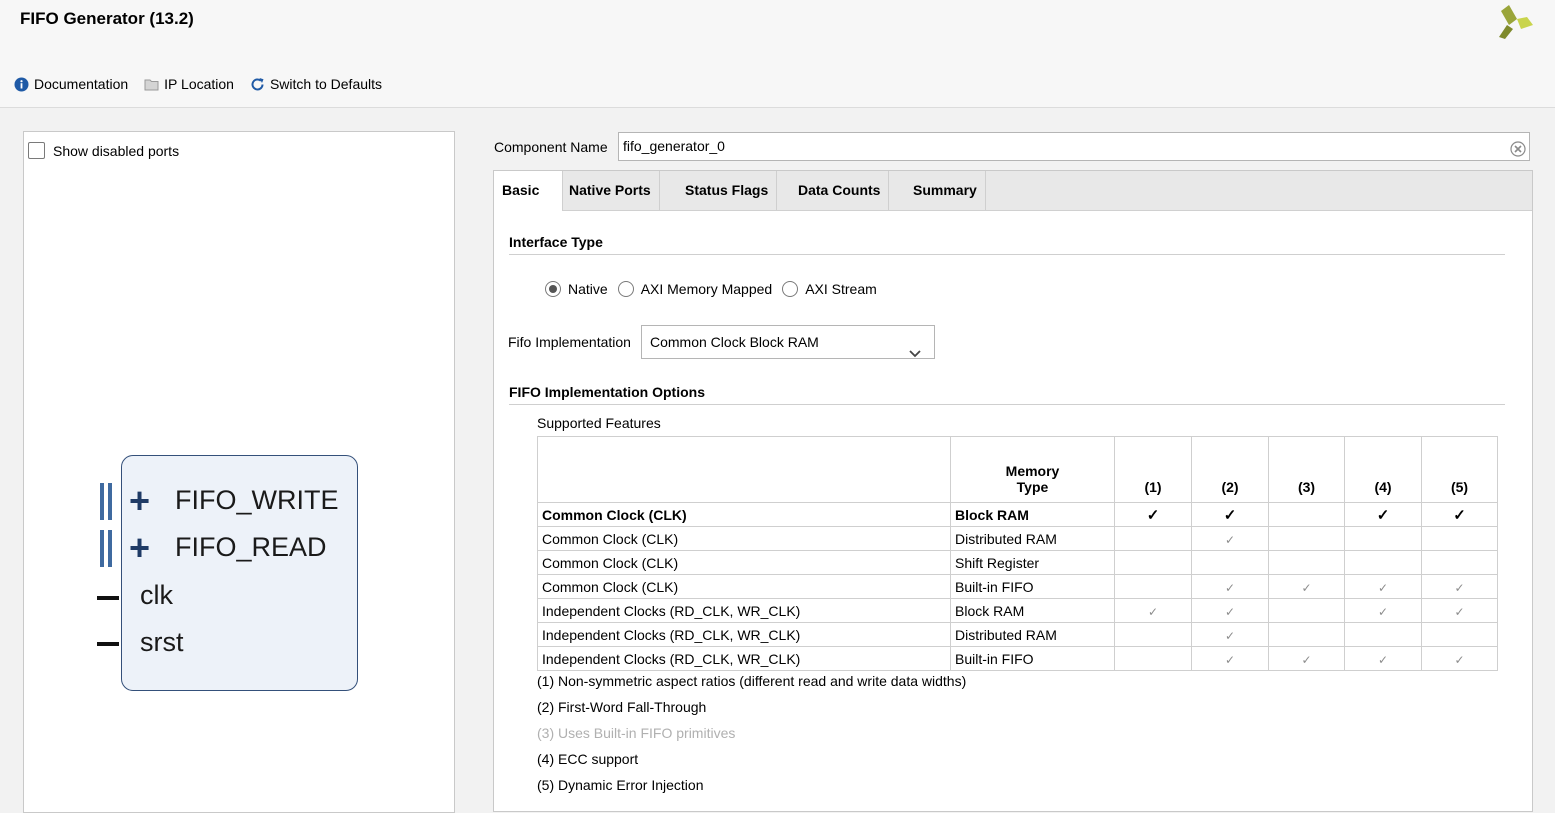 This screenshot has width=1555, height=813. I want to click on radio-axi-mm-circle, so click(625, 289).